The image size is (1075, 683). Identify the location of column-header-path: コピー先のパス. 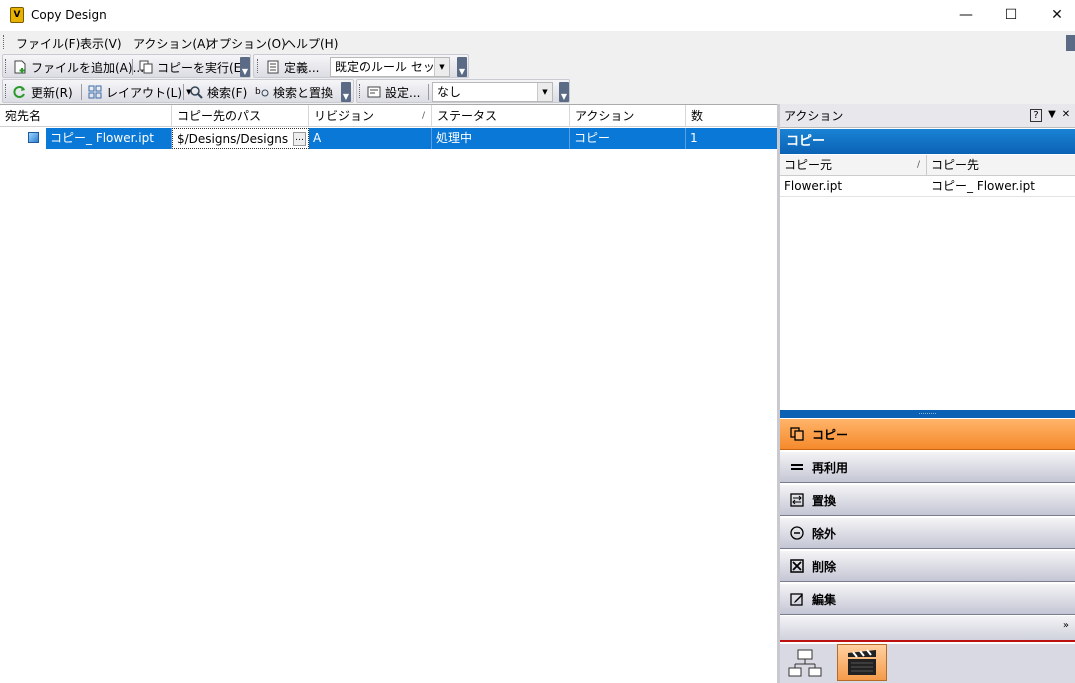
(240, 116).